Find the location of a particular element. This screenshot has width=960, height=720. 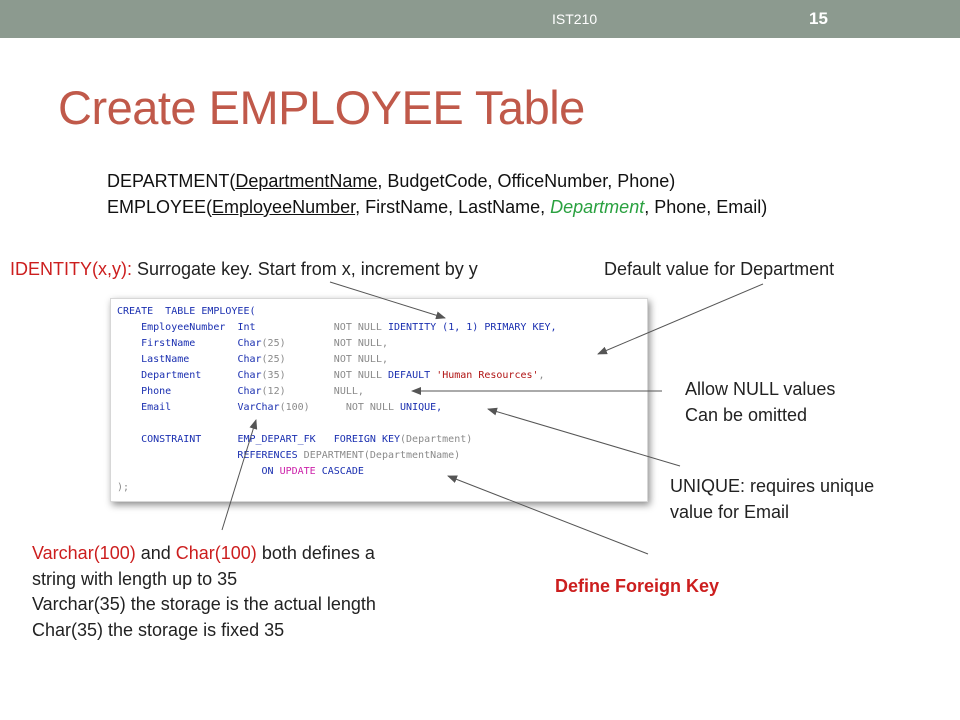

foreign-key-arrow is located at coordinates (548, 515).